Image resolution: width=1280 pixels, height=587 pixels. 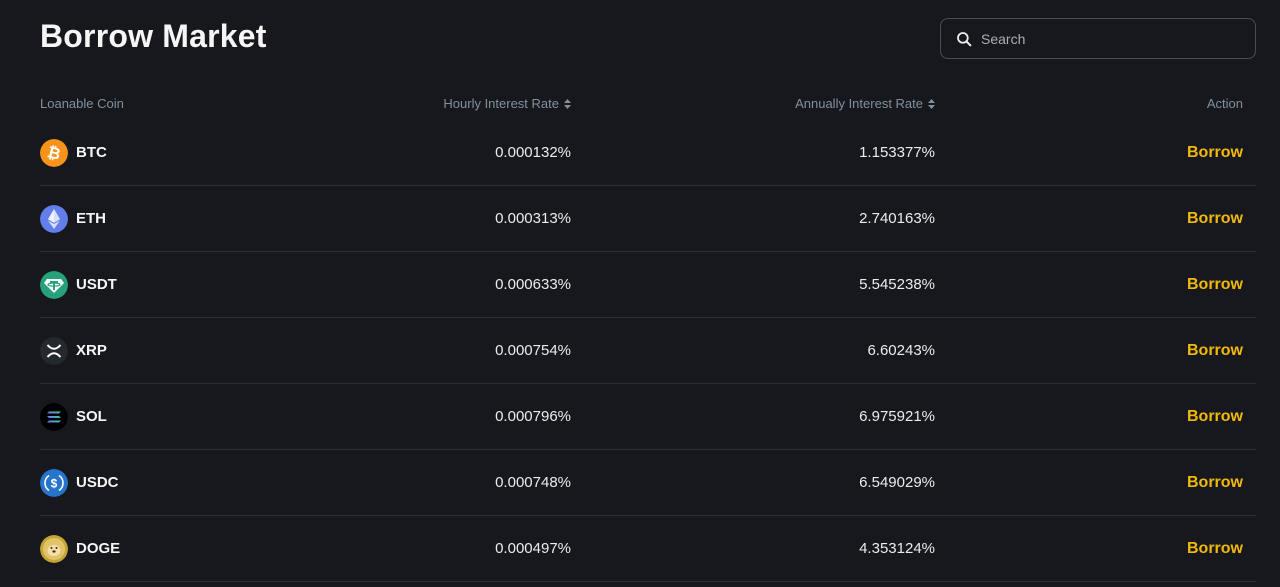 What do you see at coordinates (54, 218) in the screenshot?
I see `eth-icon` at bounding box center [54, 218].